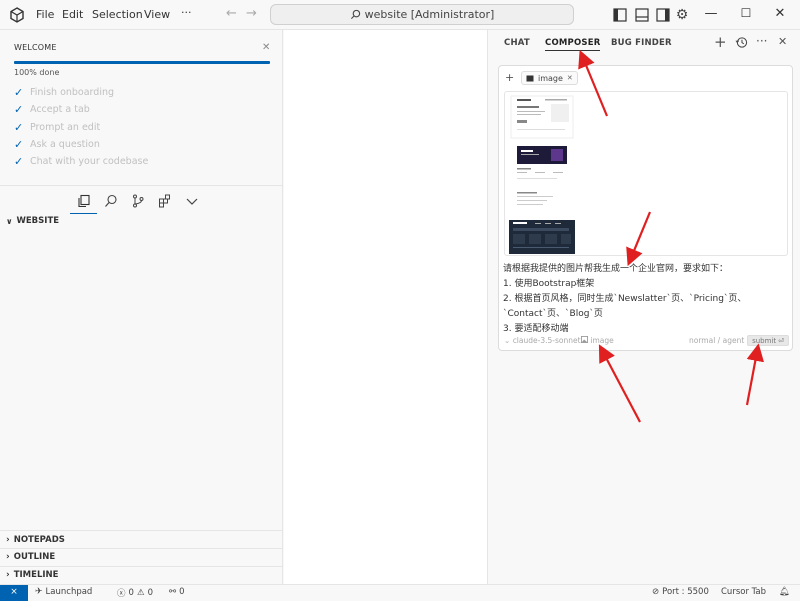 The height and width of the screenshot is (601, 800). What do you see at coordinates (685, 592) in the screenshot?
I see `port-label: Port : 5500` at bounding box center [685, 592].